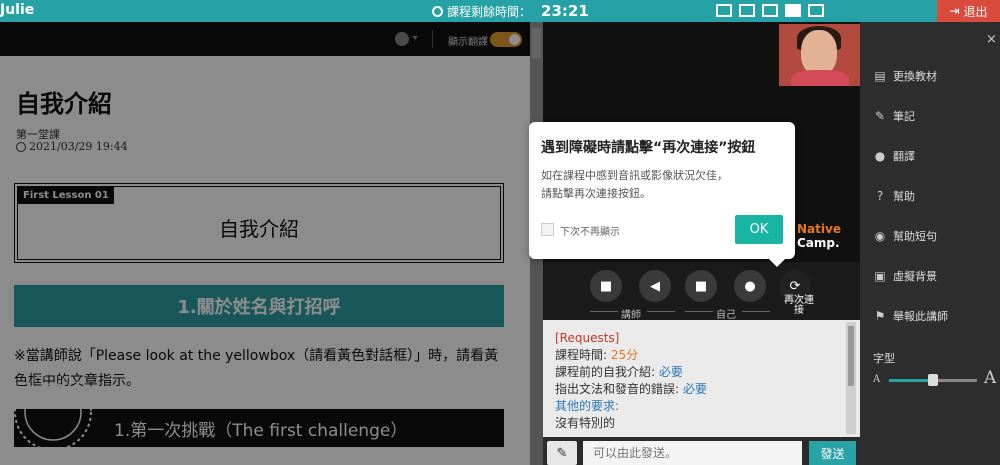 The width and height of the screenshot is (1000, 465). What do you see at coordinates (694, 389) in the screenshot?
I see `correction-value: 必要` at bounding box center [694, 389].